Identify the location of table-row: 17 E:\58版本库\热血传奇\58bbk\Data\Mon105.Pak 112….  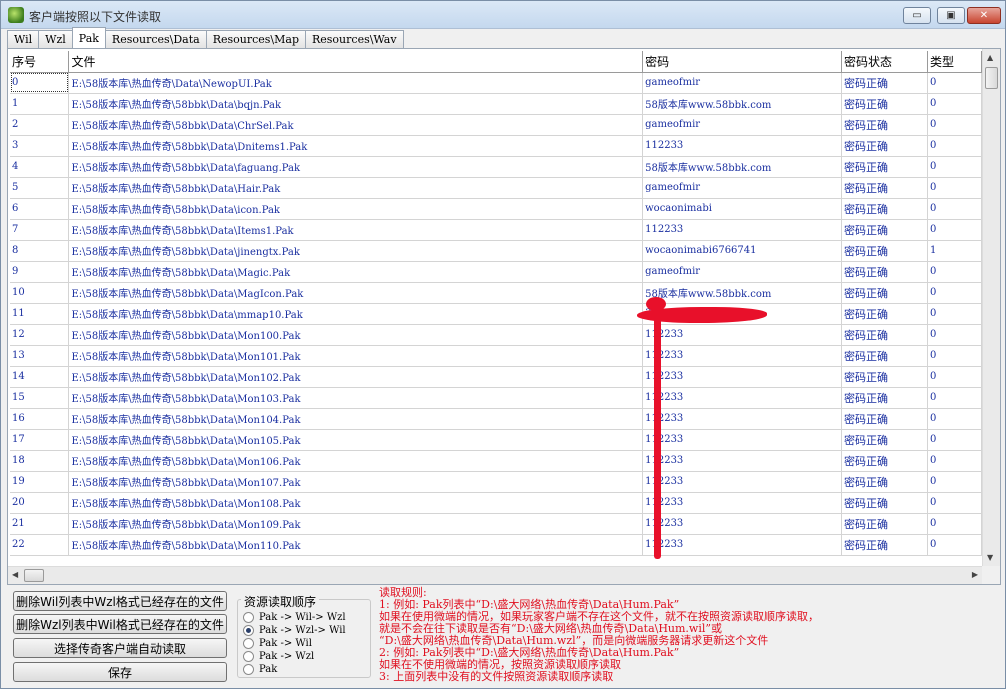
(496, 440).